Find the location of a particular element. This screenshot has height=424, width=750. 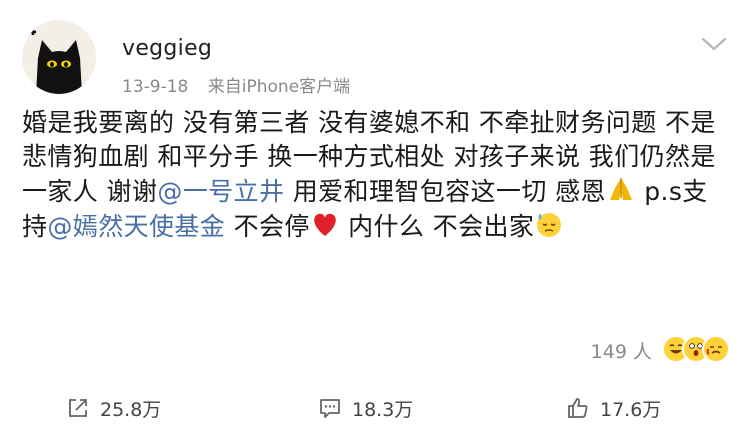

post-source: 来自iPhone客户端 is located at coordinates (279, 87).